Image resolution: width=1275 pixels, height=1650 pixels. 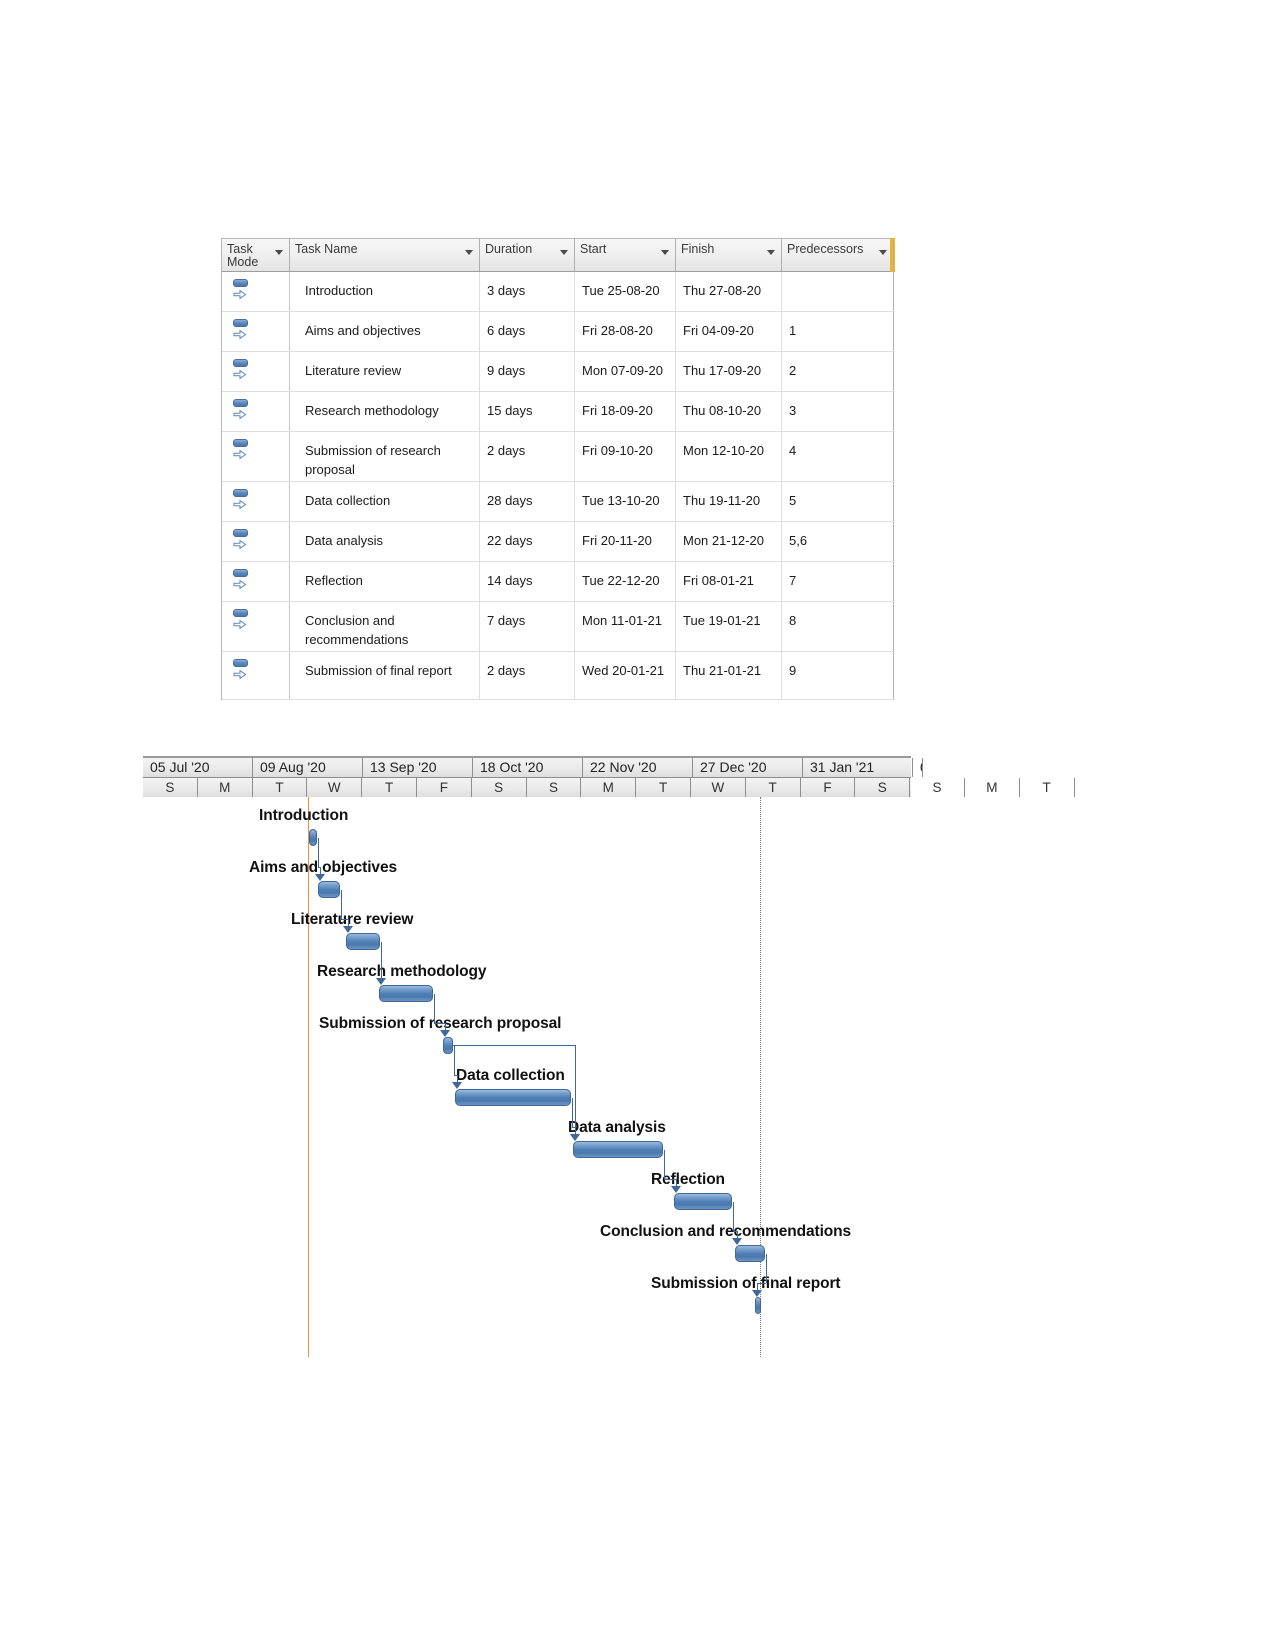 What do you see at coordinates (838, 675) in the screenshot?
I see `cell-predecessors: 9` at bounding box center [838, 675].